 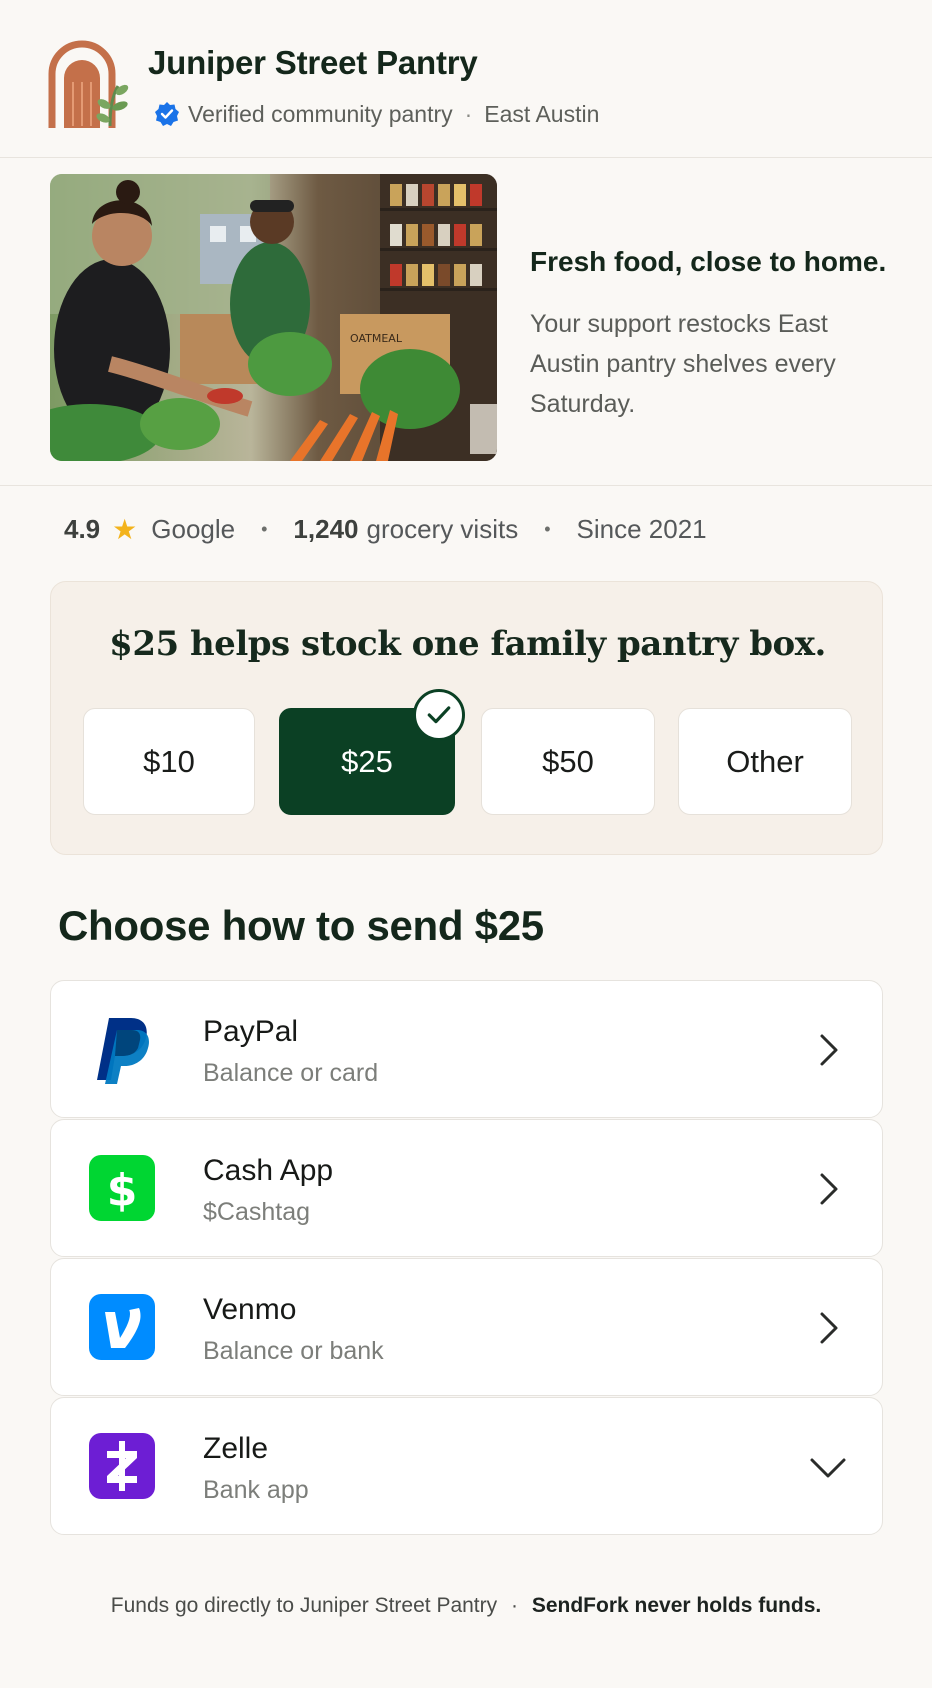 What do you see at coordinates (273, 317) in the screenshot?
I see `pantry-volunteers-photo: OATMEAL` at bounding box center [273, 317].